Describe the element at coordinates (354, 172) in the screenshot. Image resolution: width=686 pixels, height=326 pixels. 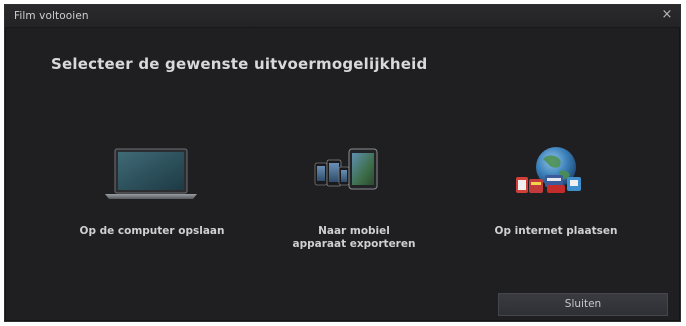
I see `mobile-devices-icon` at that location.